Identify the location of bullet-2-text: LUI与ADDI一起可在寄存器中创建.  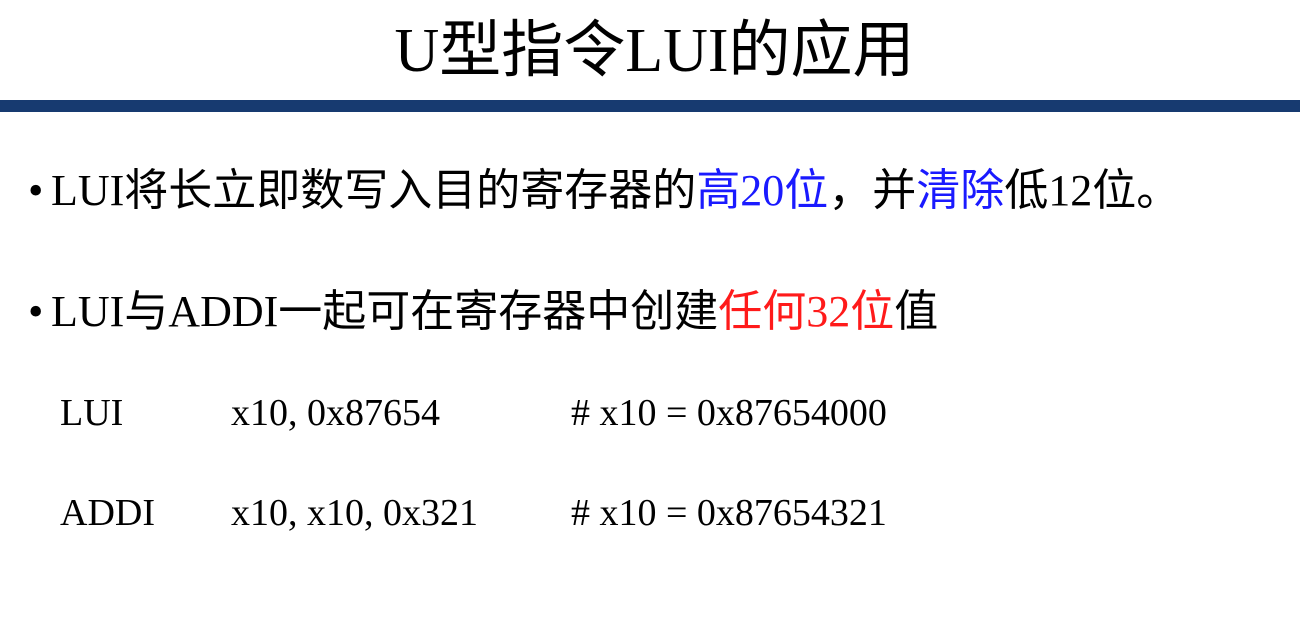
(385, 311).